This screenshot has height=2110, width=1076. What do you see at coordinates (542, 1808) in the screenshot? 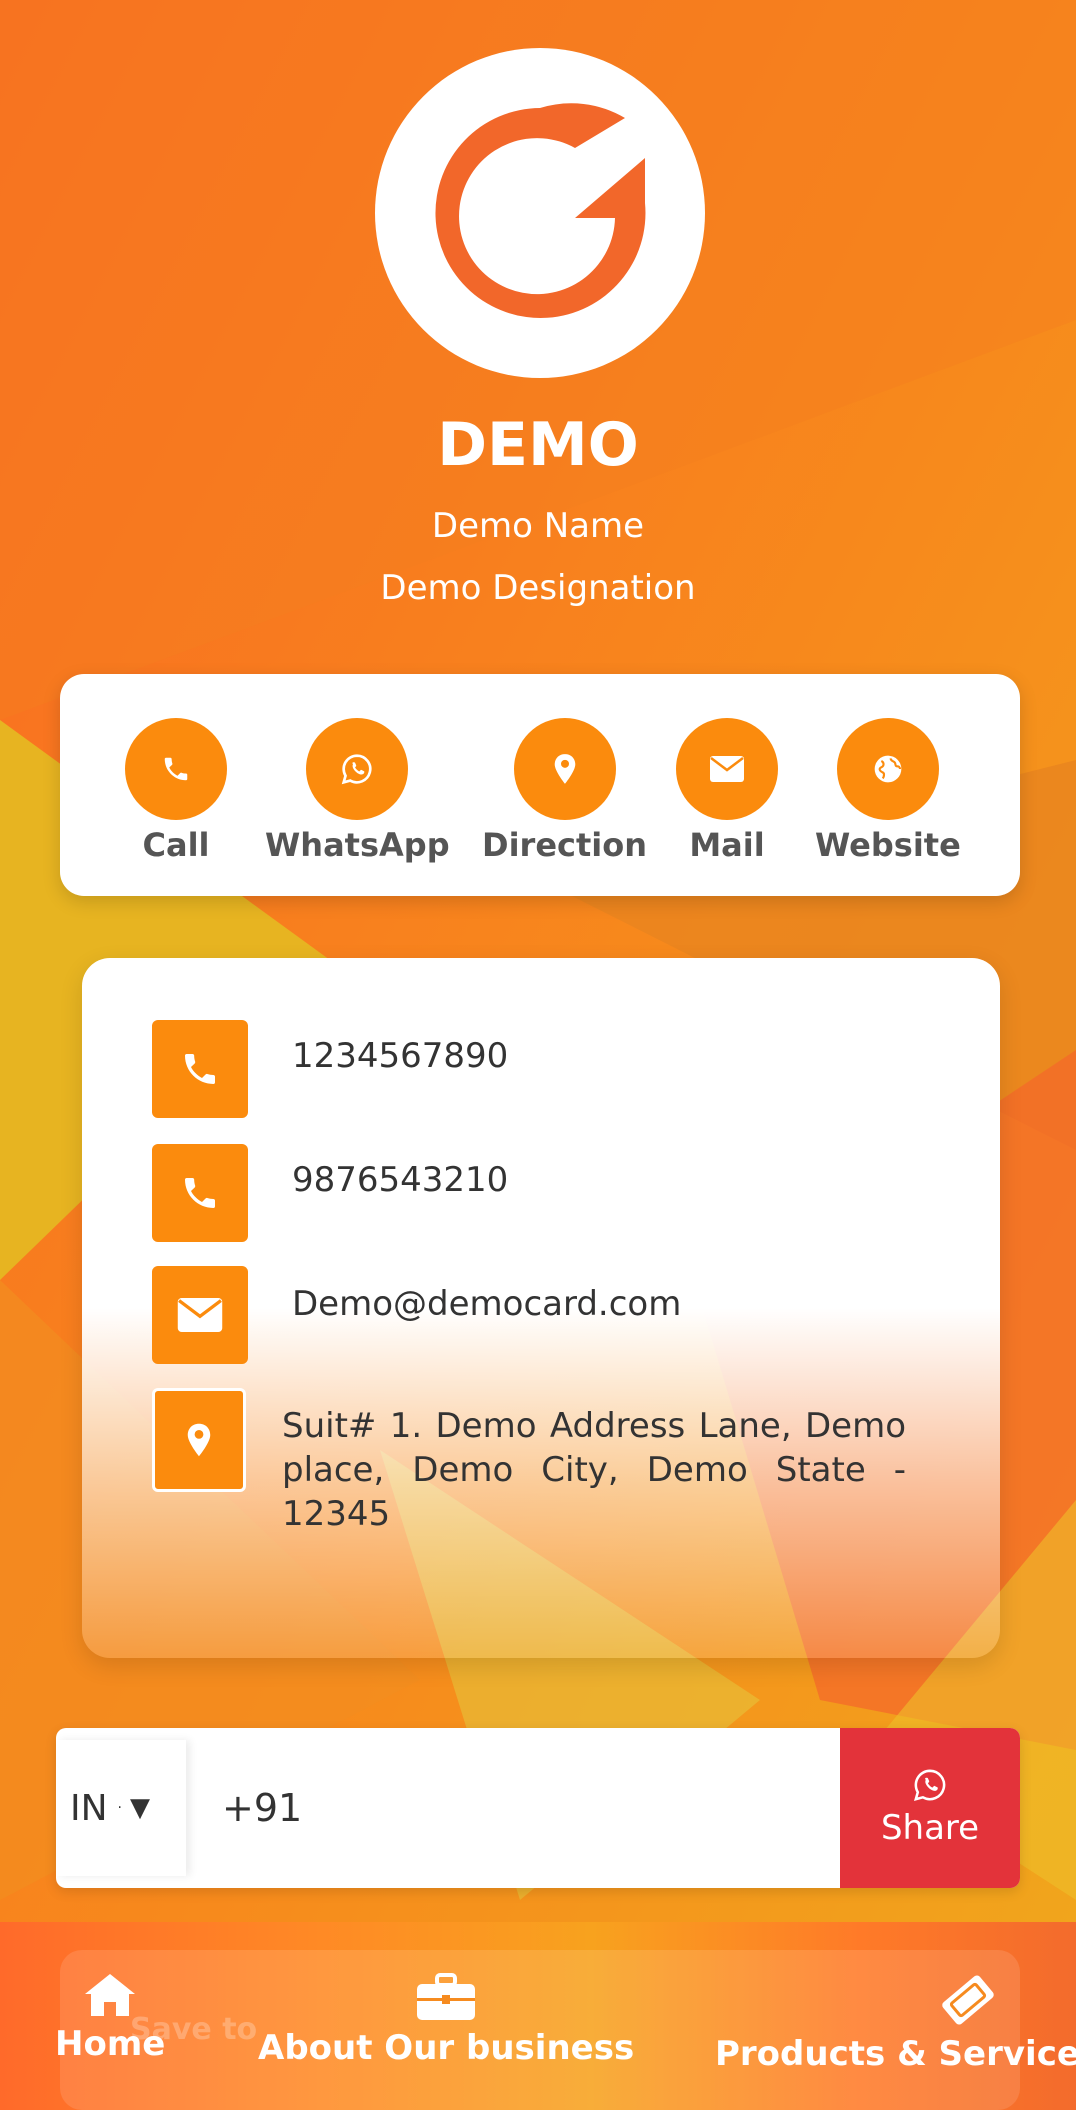
I see `phone-input` at bounding box center [542, 1808].